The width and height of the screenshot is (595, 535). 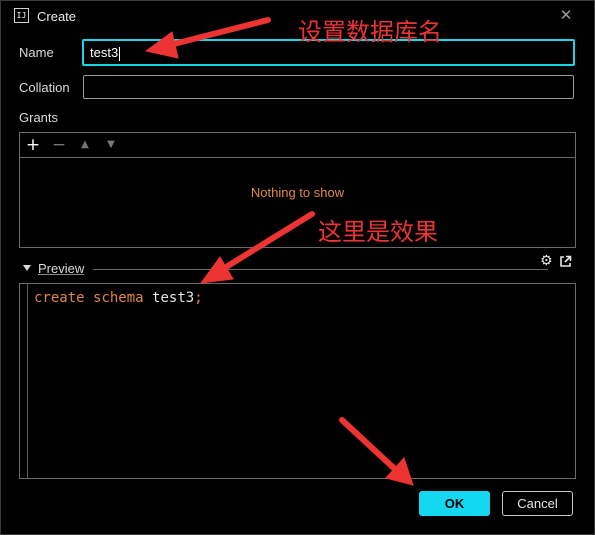 What do you see at coordinates (27, 268) in the screenshot?
I see `collapse-arrow-icon` at bounding box center [27, 268].